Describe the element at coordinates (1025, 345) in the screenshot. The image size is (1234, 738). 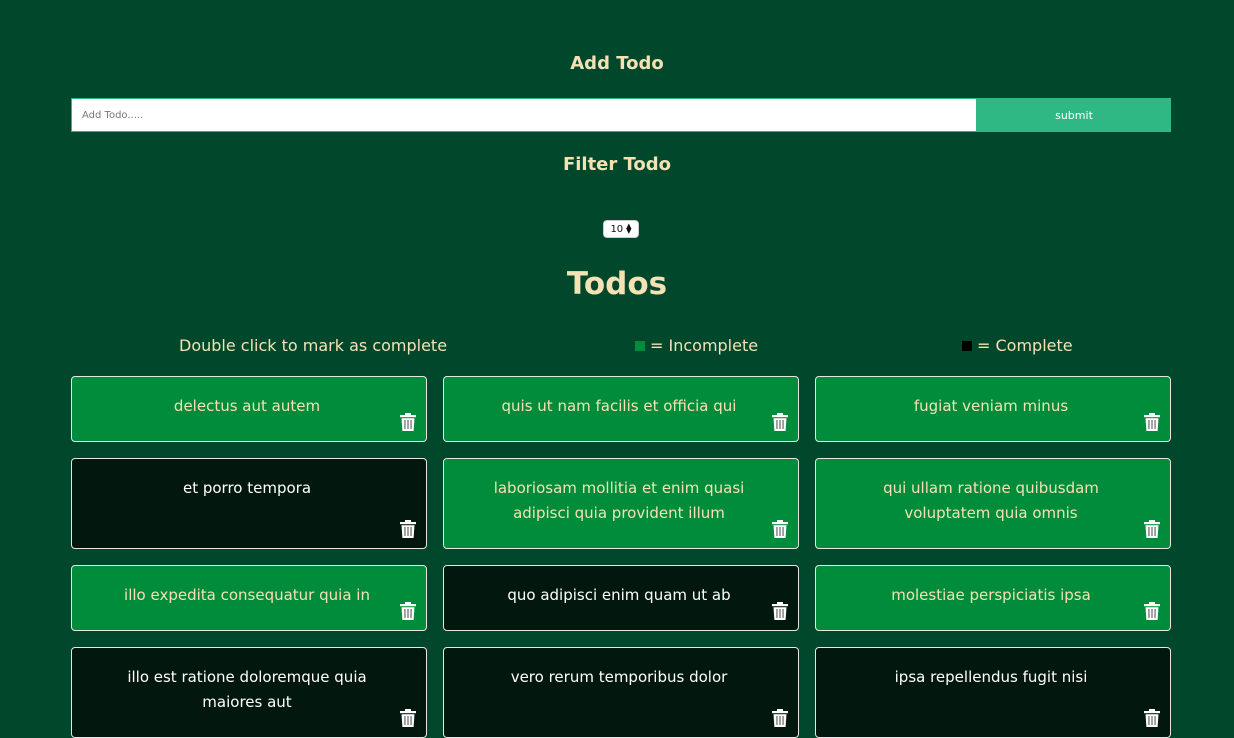
I see `legend-complete-text: = Complete` at that location.